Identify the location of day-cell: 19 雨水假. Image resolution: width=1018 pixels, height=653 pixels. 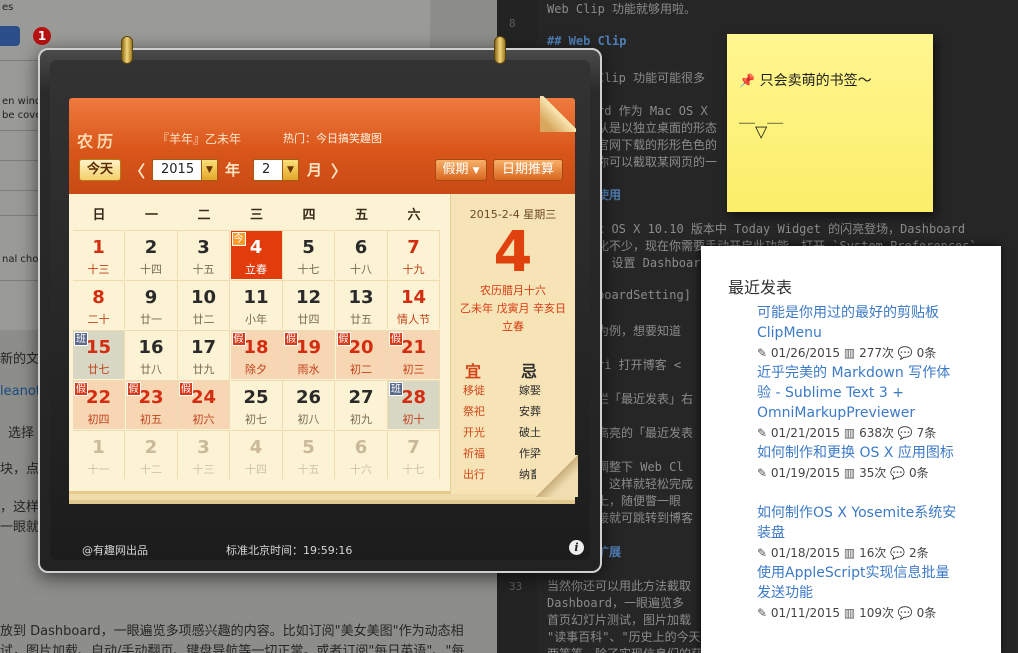
(309, 354).